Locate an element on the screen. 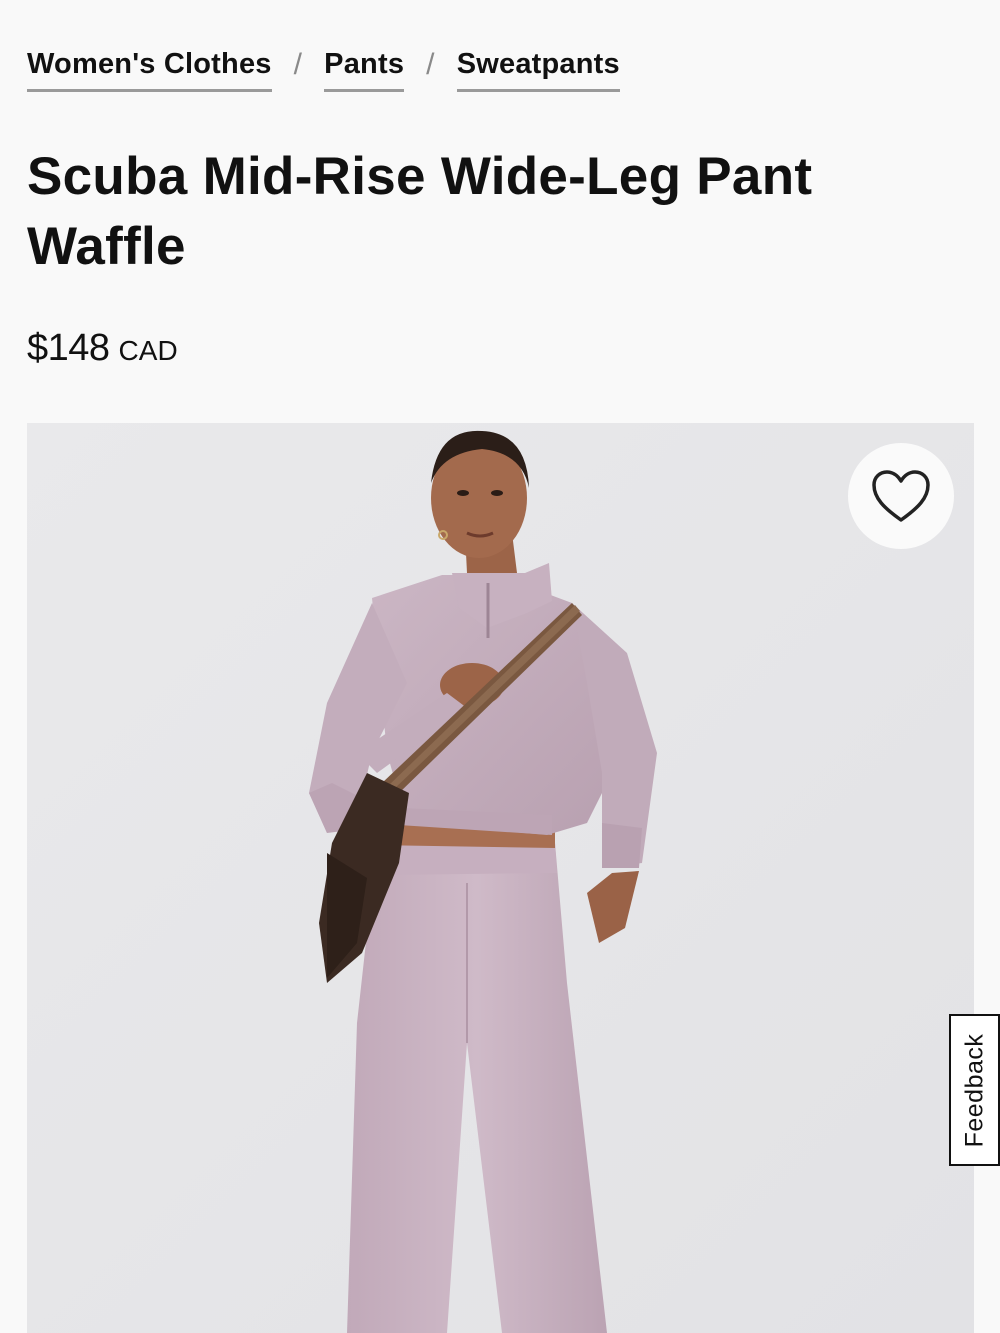  feedback-tab: Feedback is located at coordinates (974, 1090).